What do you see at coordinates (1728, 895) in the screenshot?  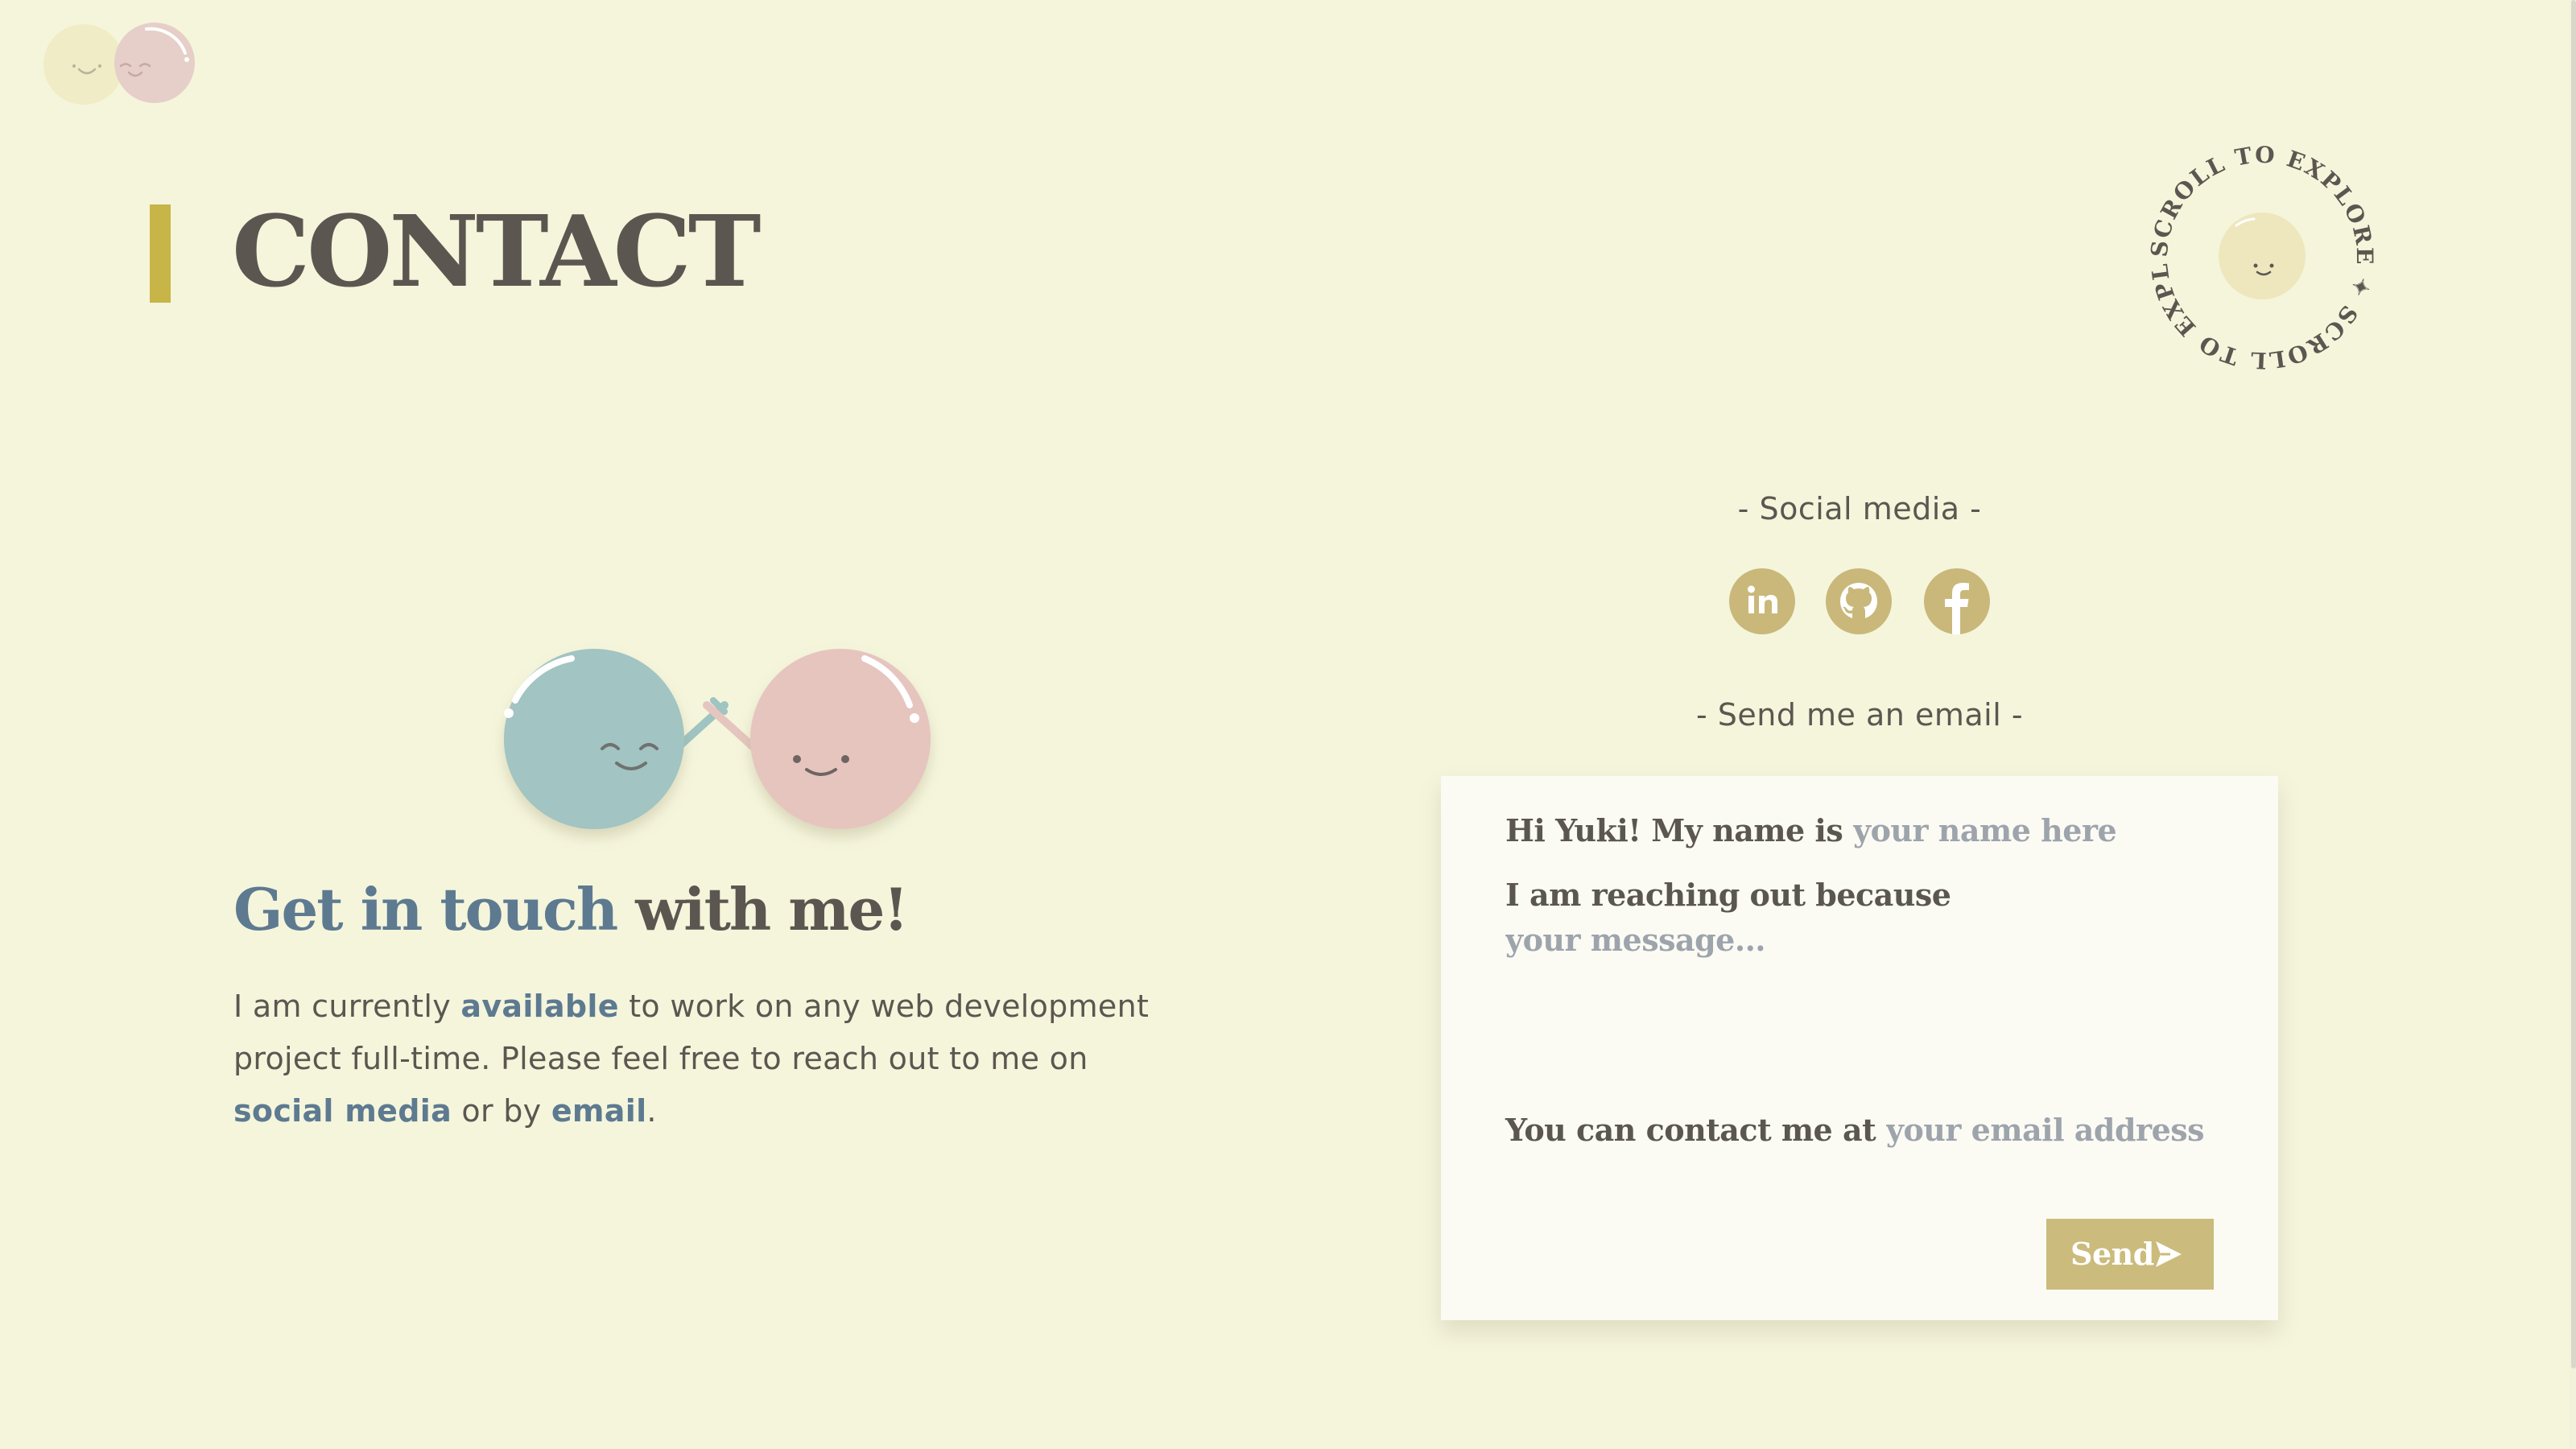 I see `reason-prefix: I am reaching out because` at bounding box center [1728, 895].